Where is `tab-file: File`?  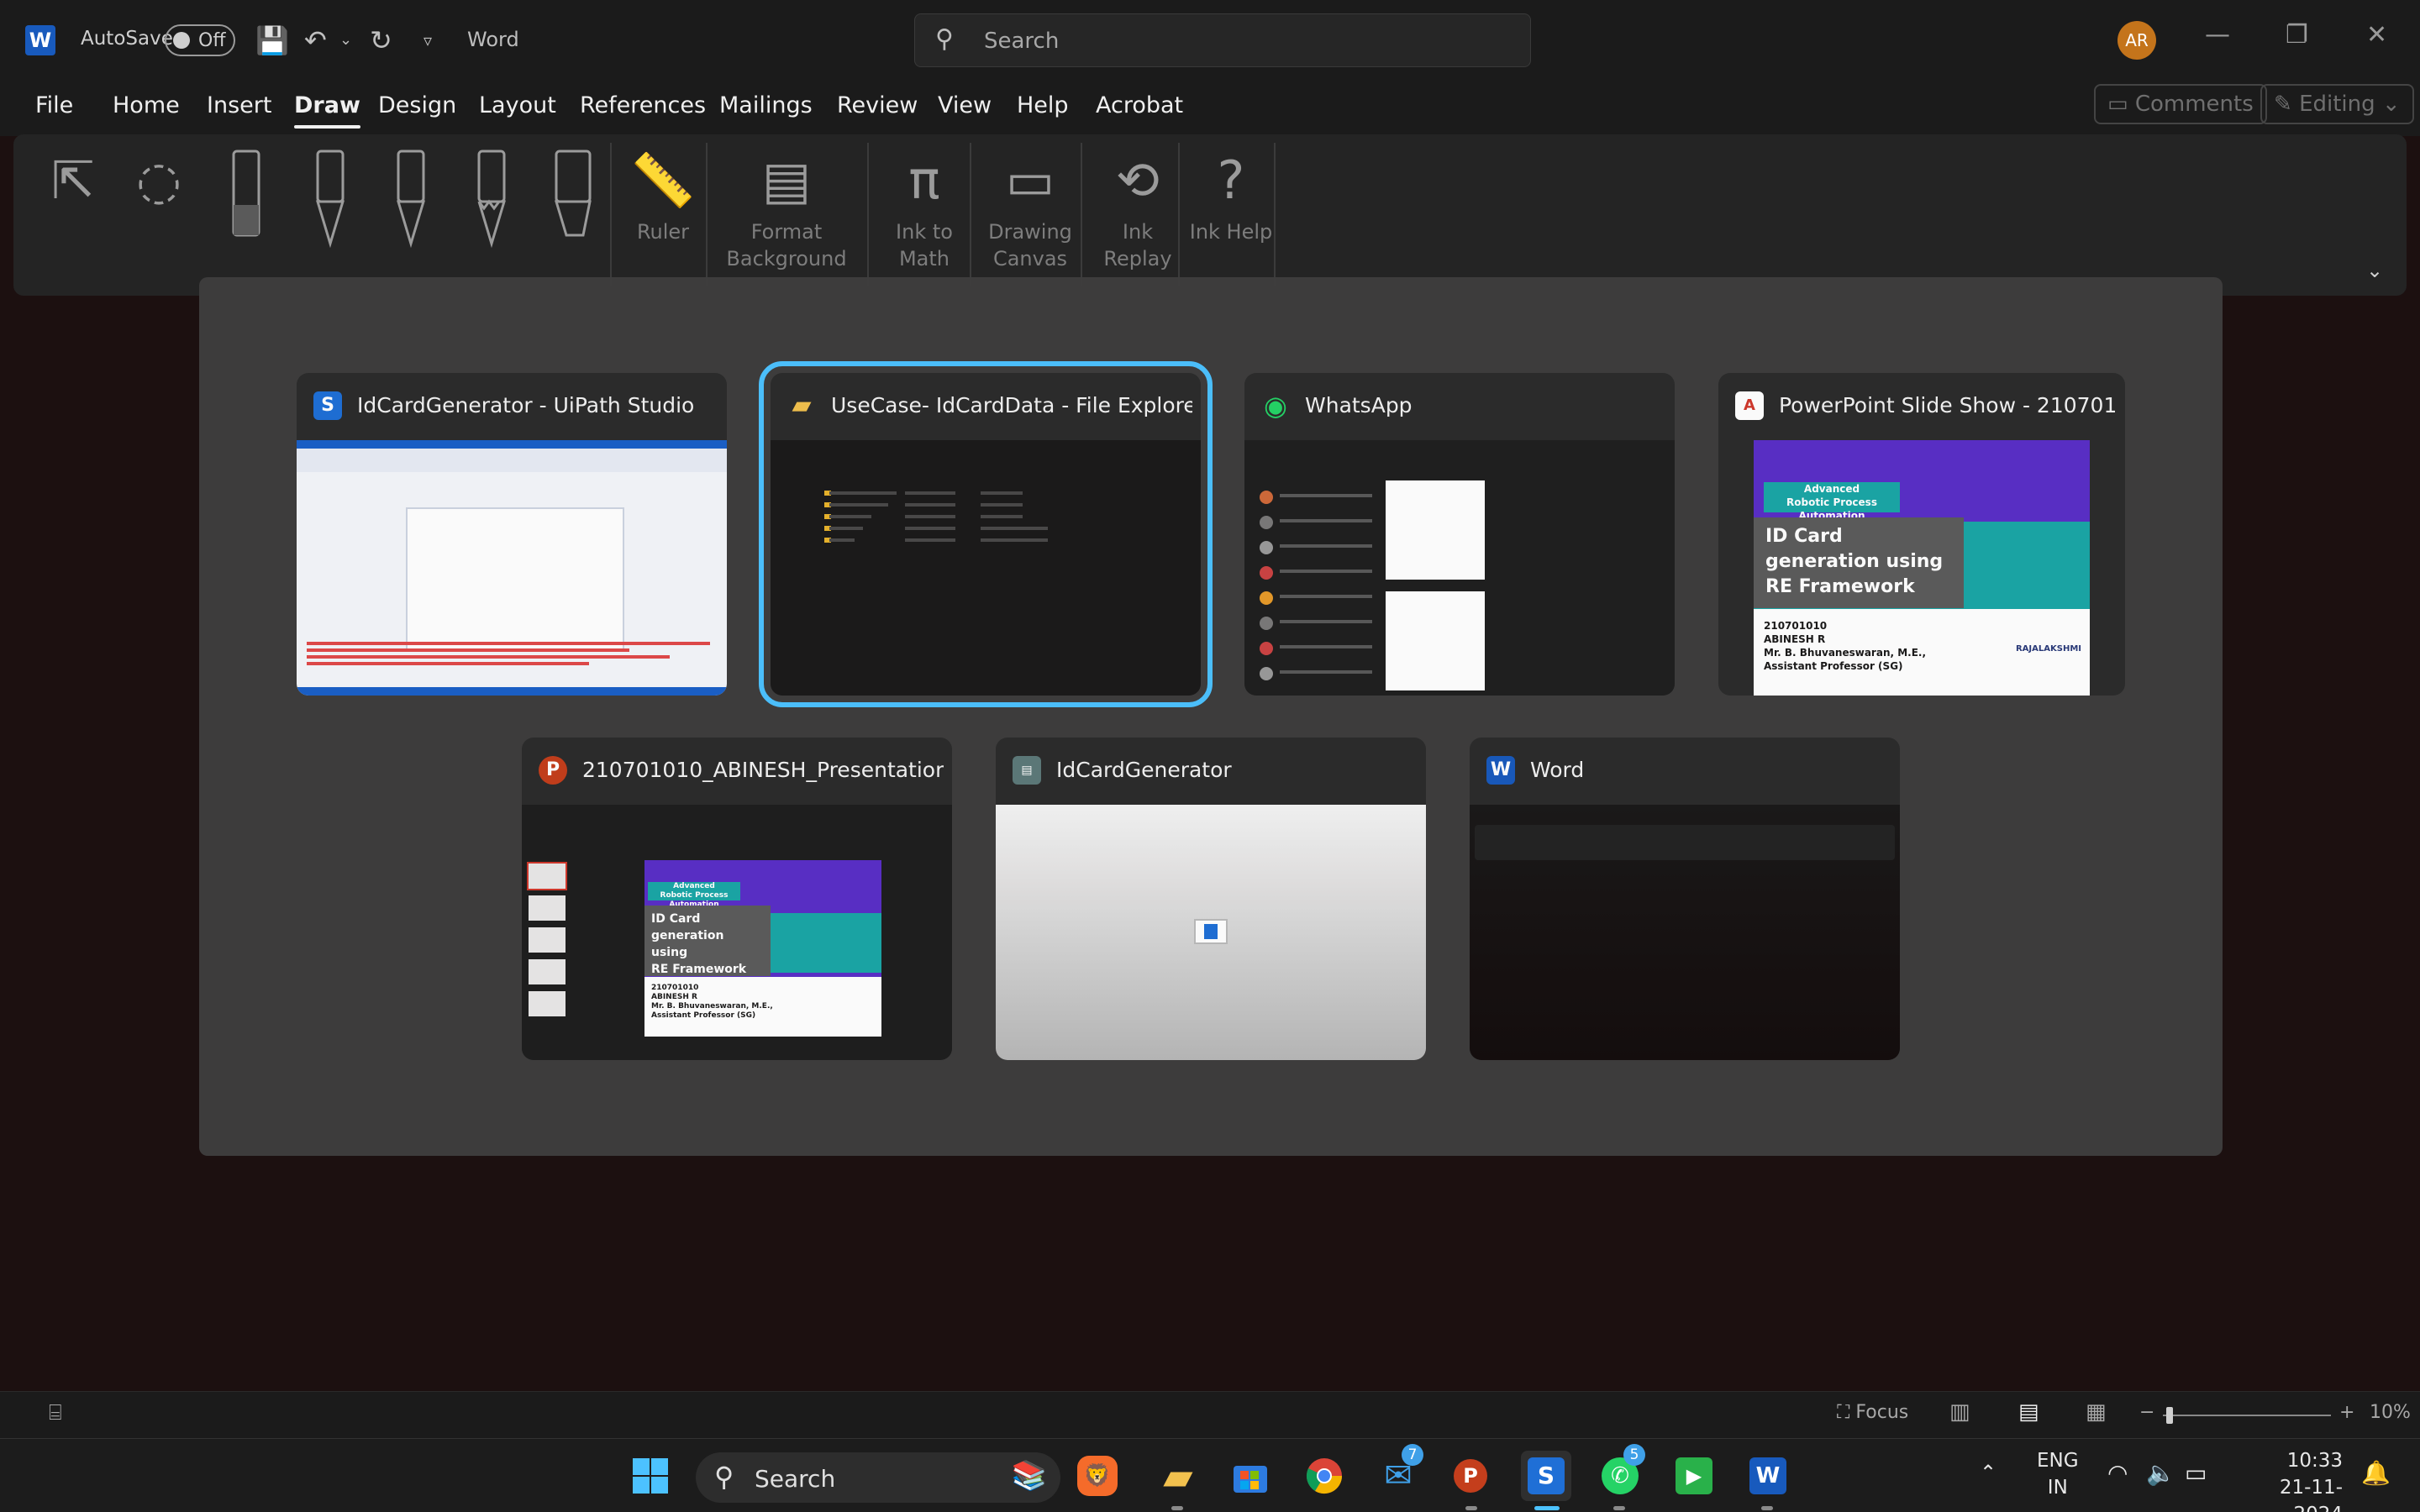
tab-file: File is located at coordinates (54, 105).